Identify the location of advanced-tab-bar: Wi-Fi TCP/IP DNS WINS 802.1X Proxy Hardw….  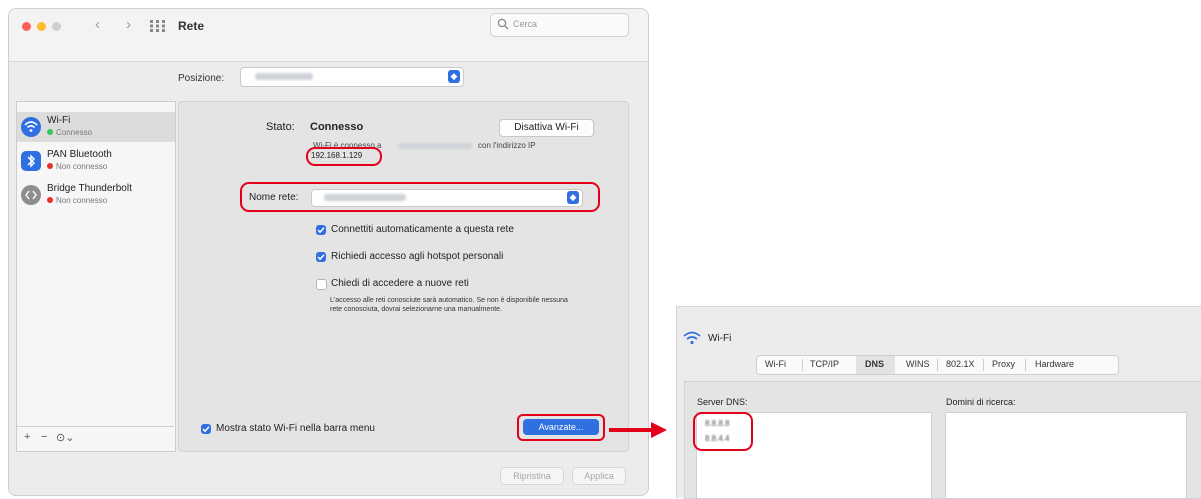
(937, 365).